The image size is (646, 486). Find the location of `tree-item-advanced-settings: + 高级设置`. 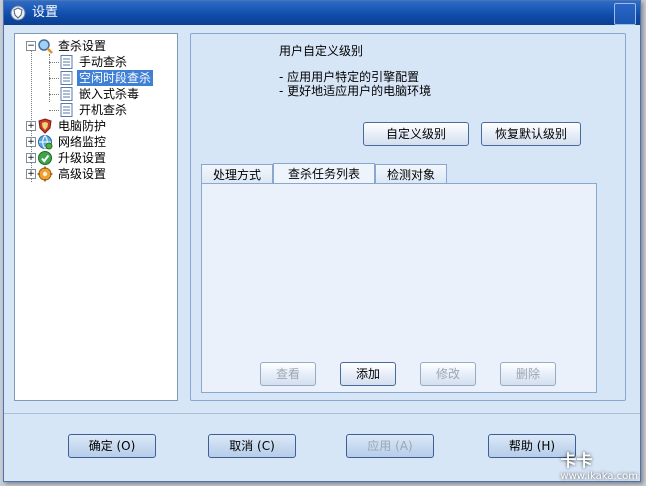

tree-item-advanced-settings: + 高级设置 is located at coordinates (95, 174).